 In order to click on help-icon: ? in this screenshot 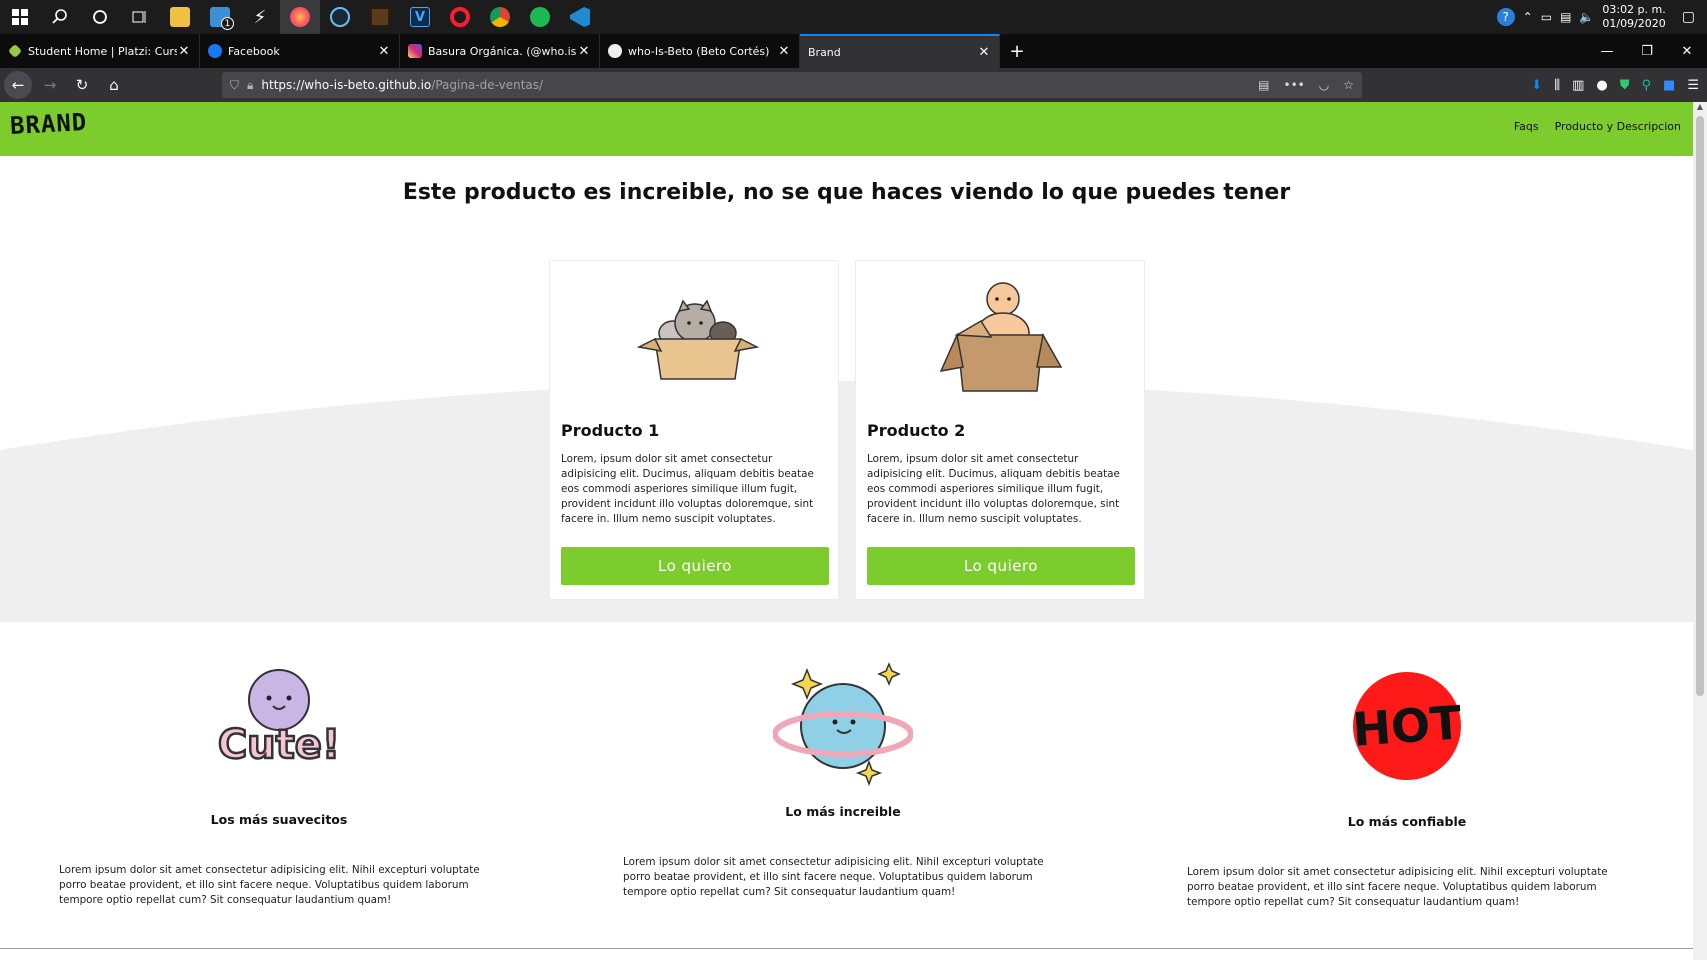, I will do `click(1505, 17)`.